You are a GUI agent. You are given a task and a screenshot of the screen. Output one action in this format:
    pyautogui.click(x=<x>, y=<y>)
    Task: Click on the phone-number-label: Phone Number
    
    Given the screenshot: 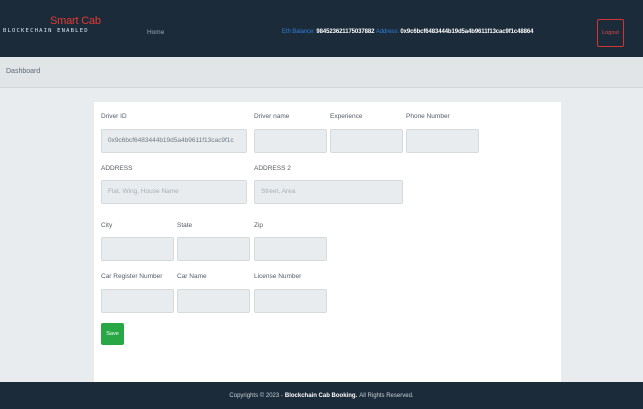 What is the action you would take?
    pyautogui.click(x=428, y=116)
    